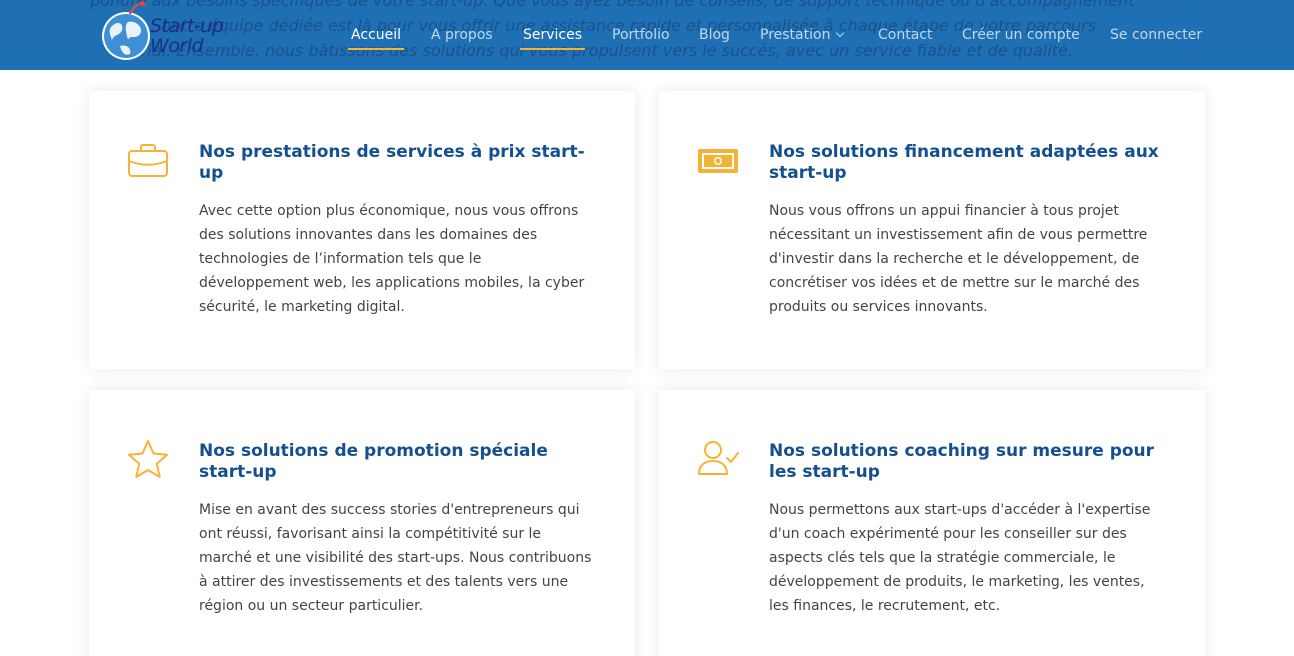  I want to click on nav-creer-compte: Créer un compte, so click(1021, 35).